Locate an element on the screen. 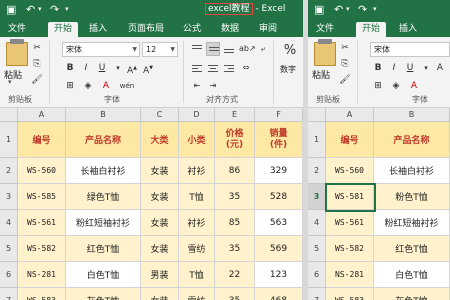 This screenshot has height=300, width=450. code-cell: WS-585 is located at coordinates (42, 197).